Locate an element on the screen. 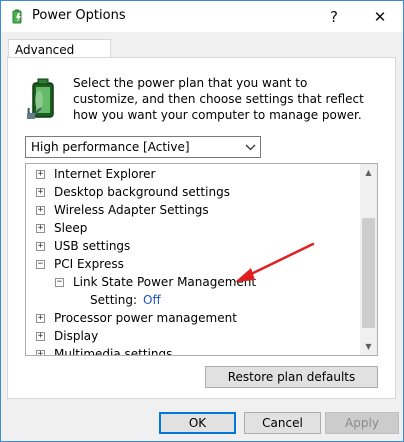 Image resolution: width=404 pixels, height=442 pixels. tree-item-label: Internet Explorer is located at coordinates (105, 174).